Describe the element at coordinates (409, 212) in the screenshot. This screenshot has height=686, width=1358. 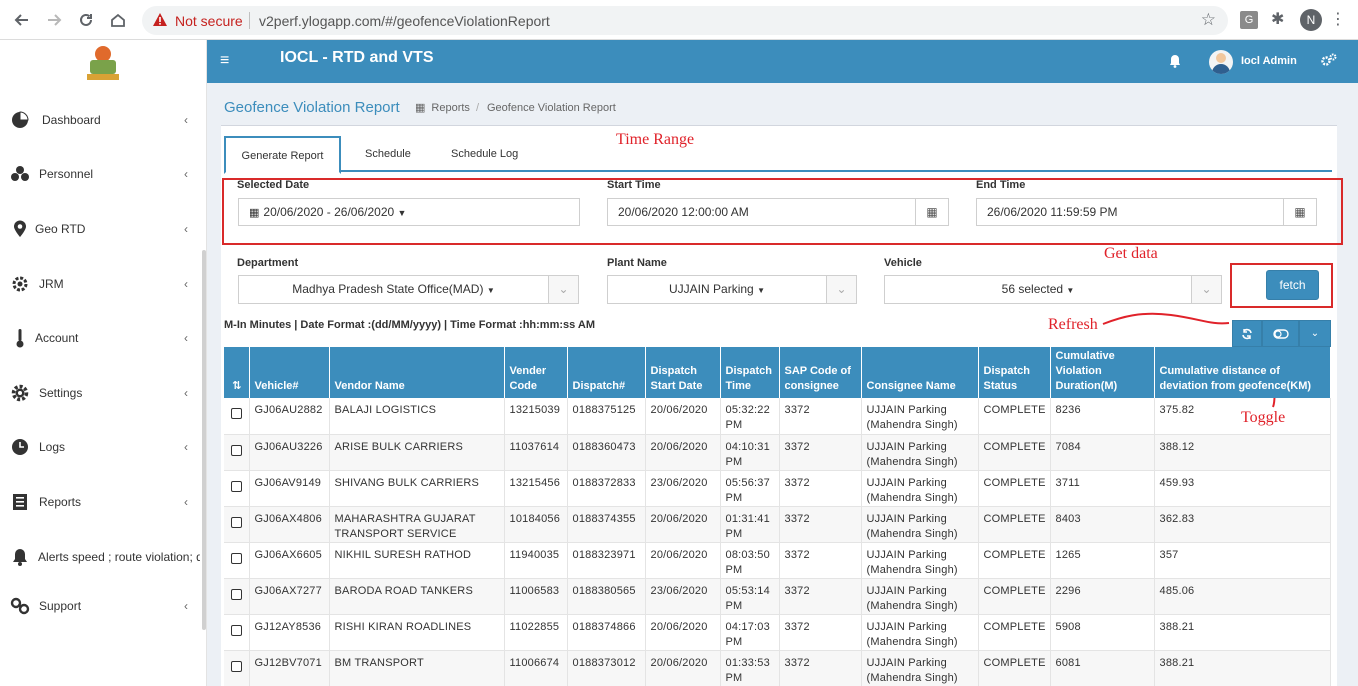
I see `selected-date-picker: ▦ 20/06/2020 - 26/06/2020 ▼` at that location.